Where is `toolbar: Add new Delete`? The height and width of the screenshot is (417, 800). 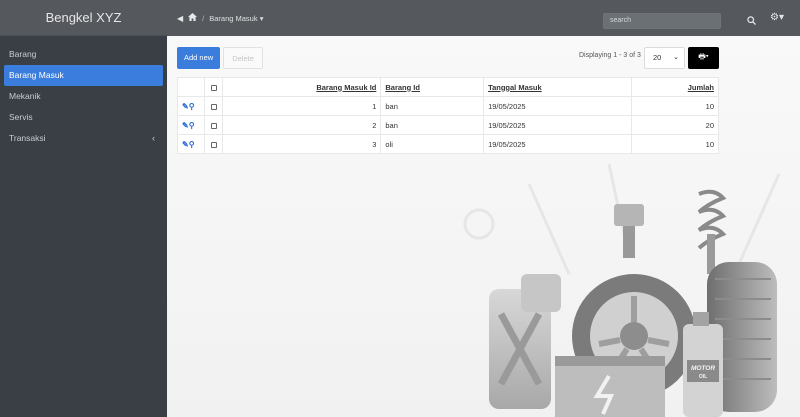 toolbar: Add new Delete is located at coordinates (220, 58).